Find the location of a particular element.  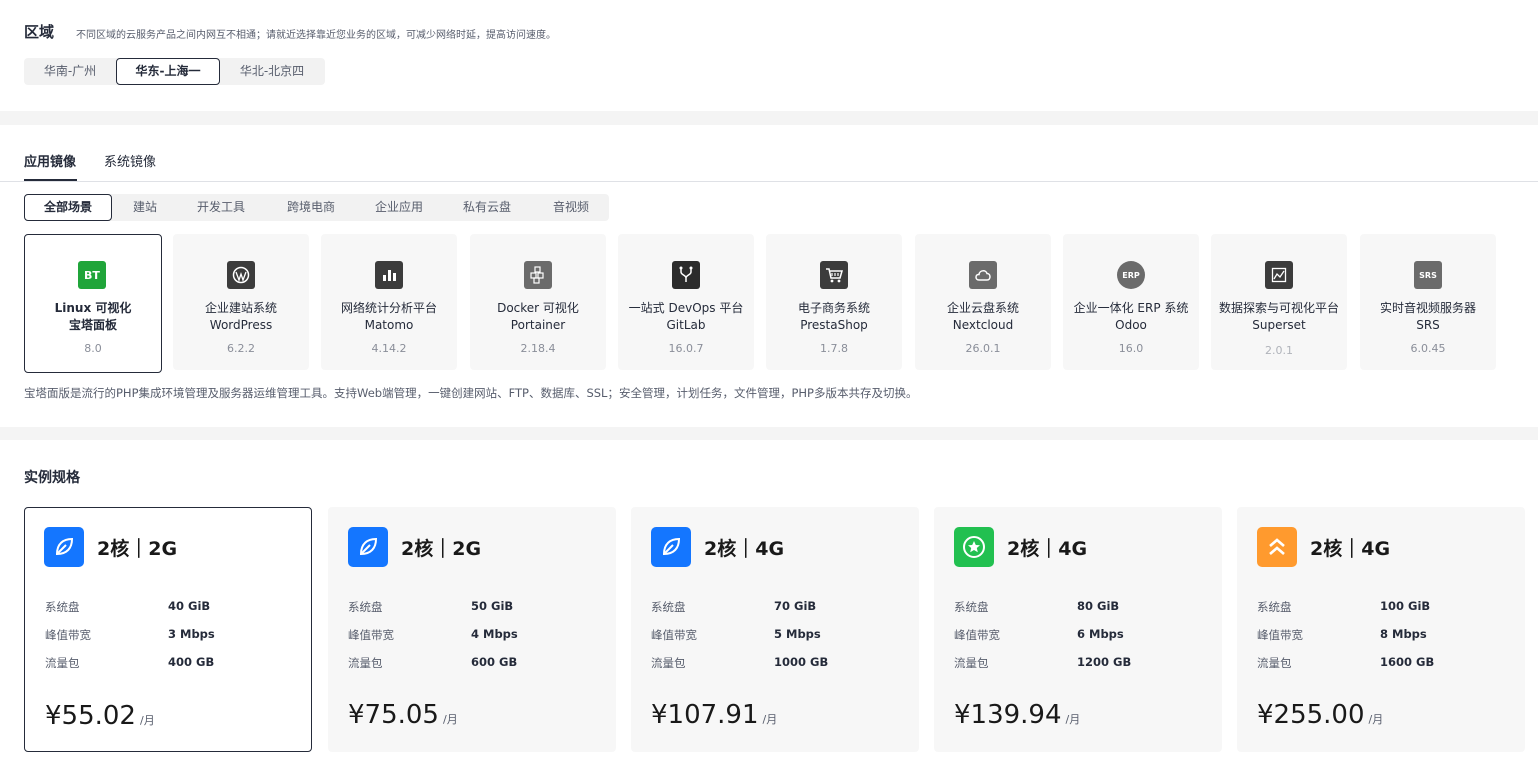

tab-app-image: 应用镜像 is located at coordinates (50, 160).